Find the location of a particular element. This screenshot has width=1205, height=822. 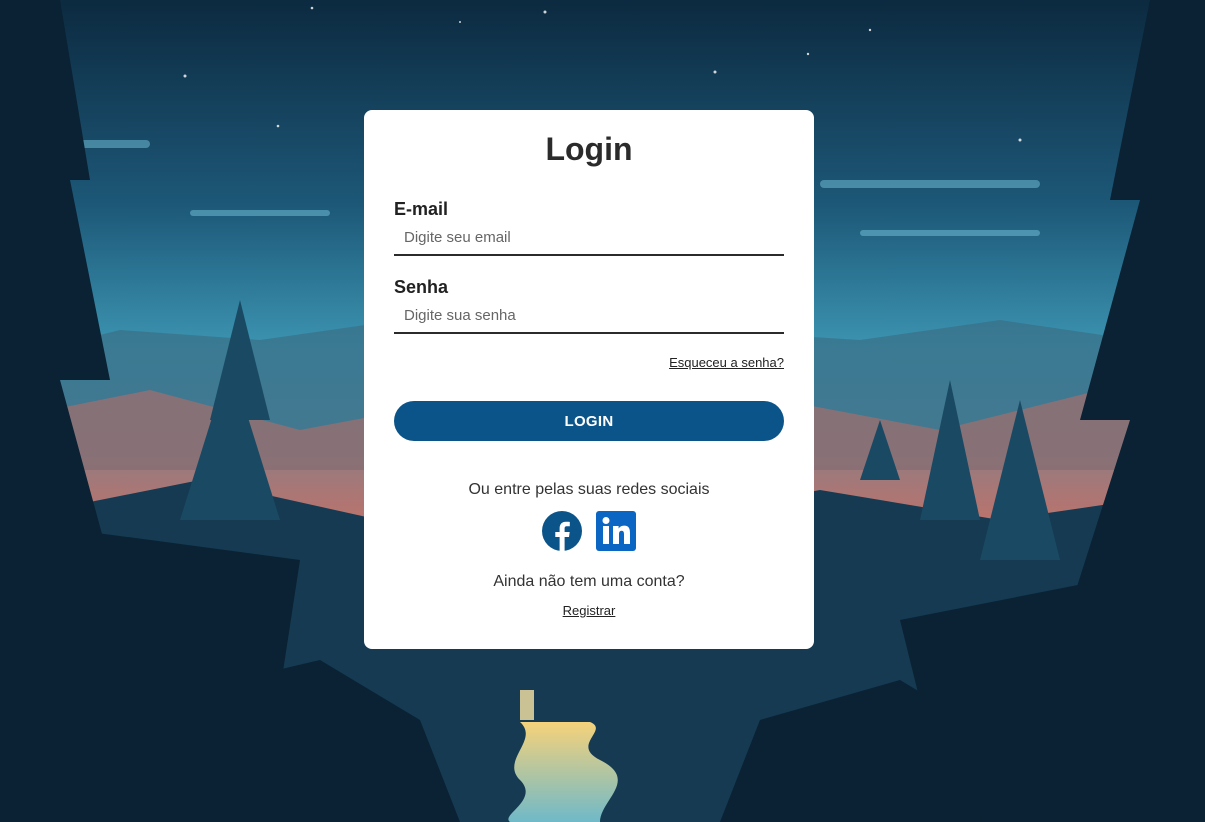

forgot-password-link: Esqueceu a senha? is located at coordinates (726, 362).